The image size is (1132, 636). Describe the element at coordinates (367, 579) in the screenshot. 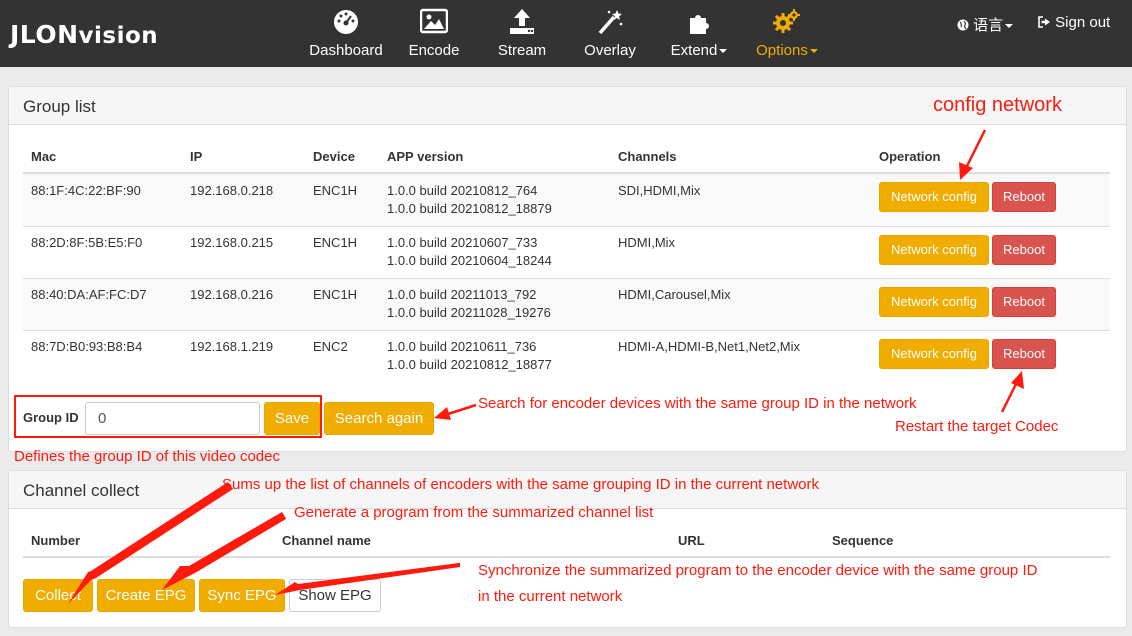

I see `arrow-to-sync-epg` at that location.